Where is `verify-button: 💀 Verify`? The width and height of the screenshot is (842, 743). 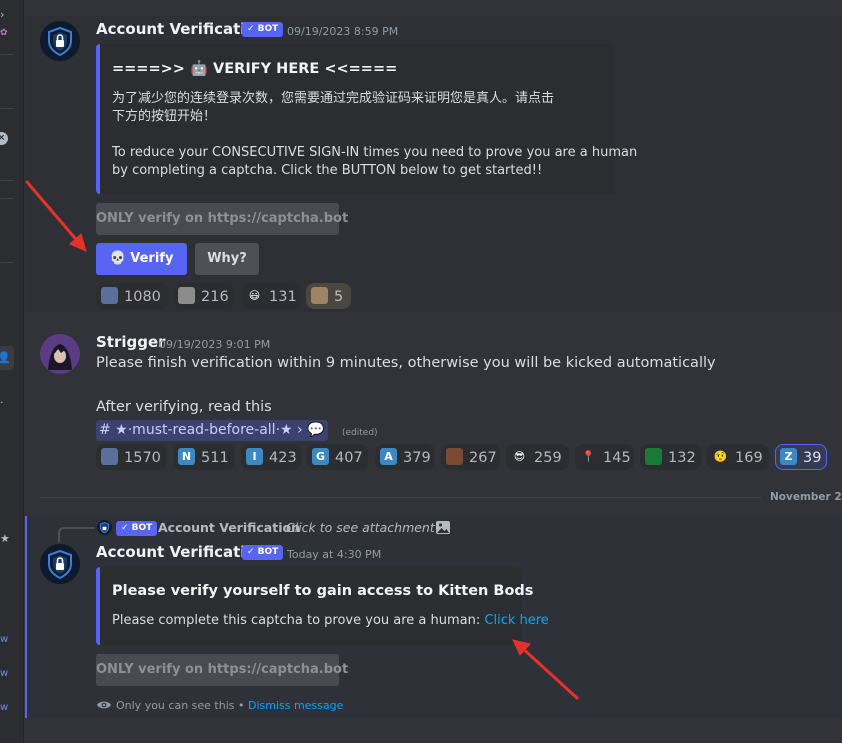 verify-button: 💀 Verify is located at coordinates (141, 259).